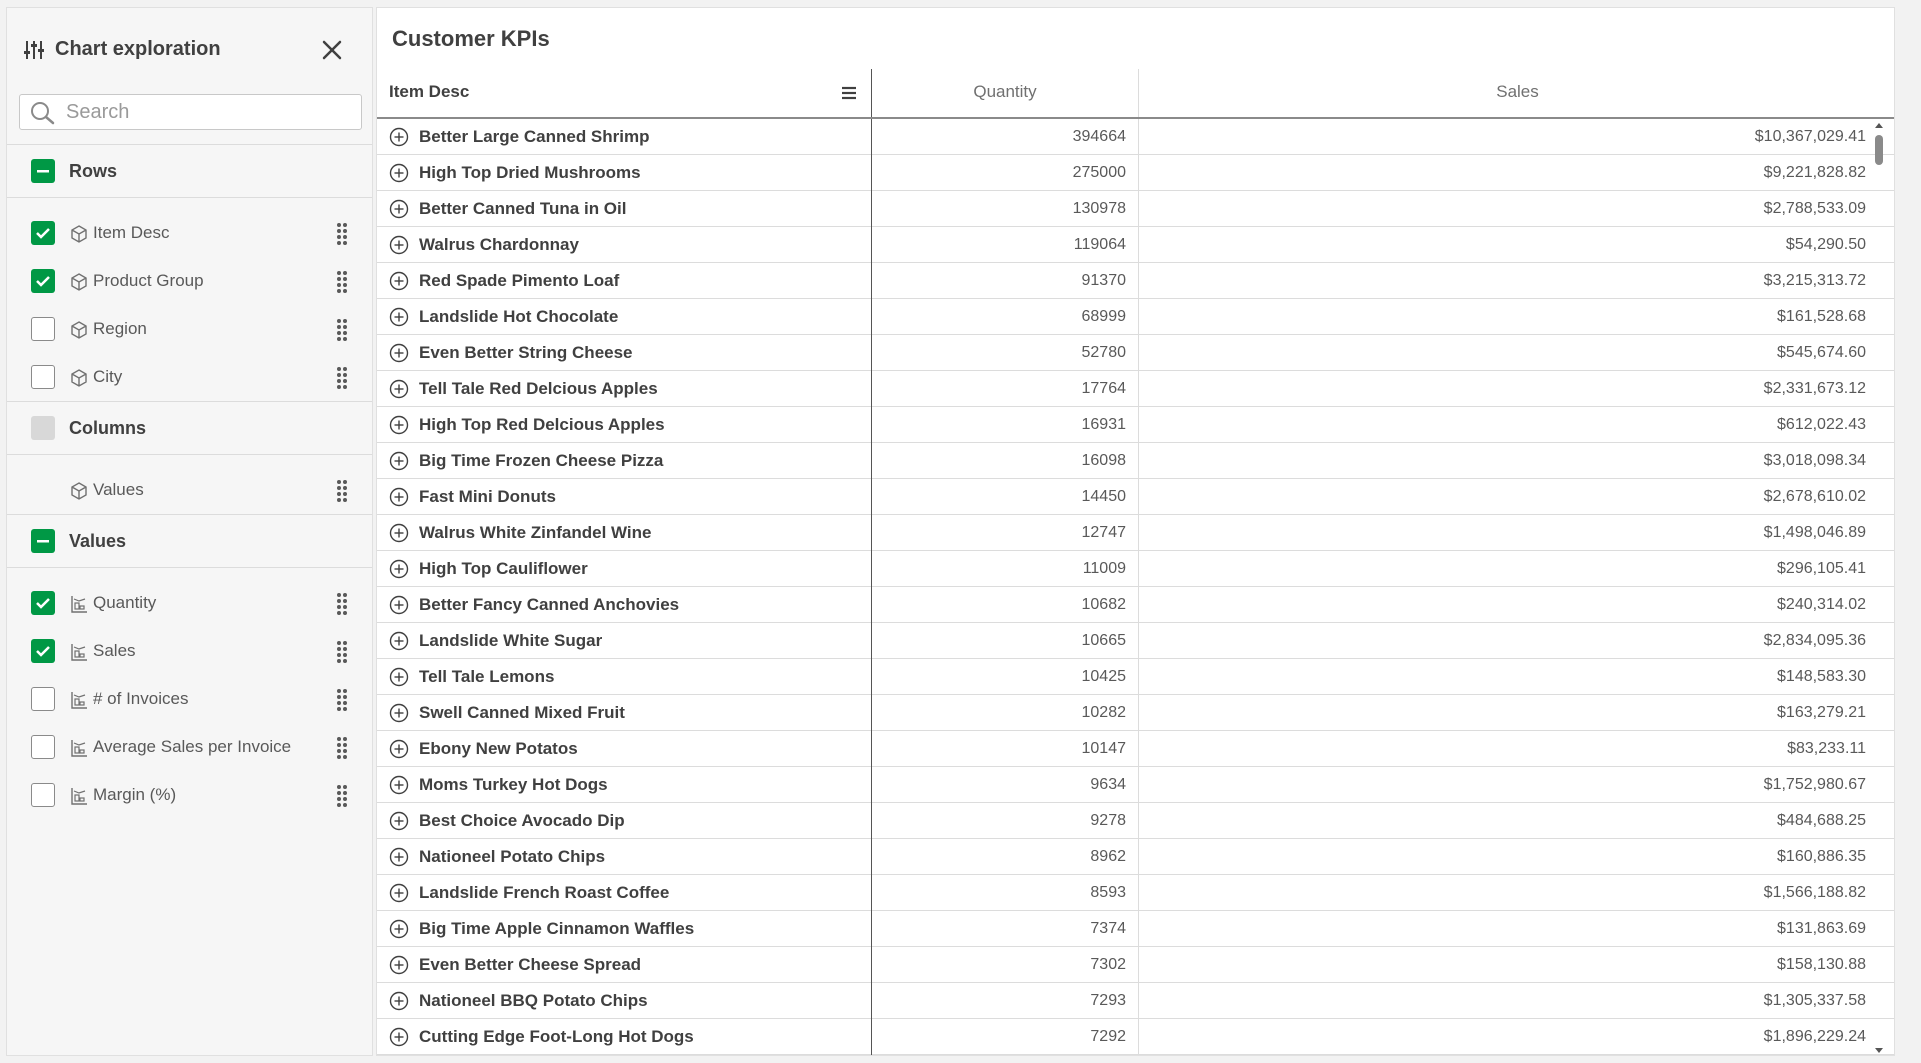 This screenshot has height=1063, width=1921. Describe the element at coordinates (43, 795) in the screenshot. I see `margin-checkbox` at that location.